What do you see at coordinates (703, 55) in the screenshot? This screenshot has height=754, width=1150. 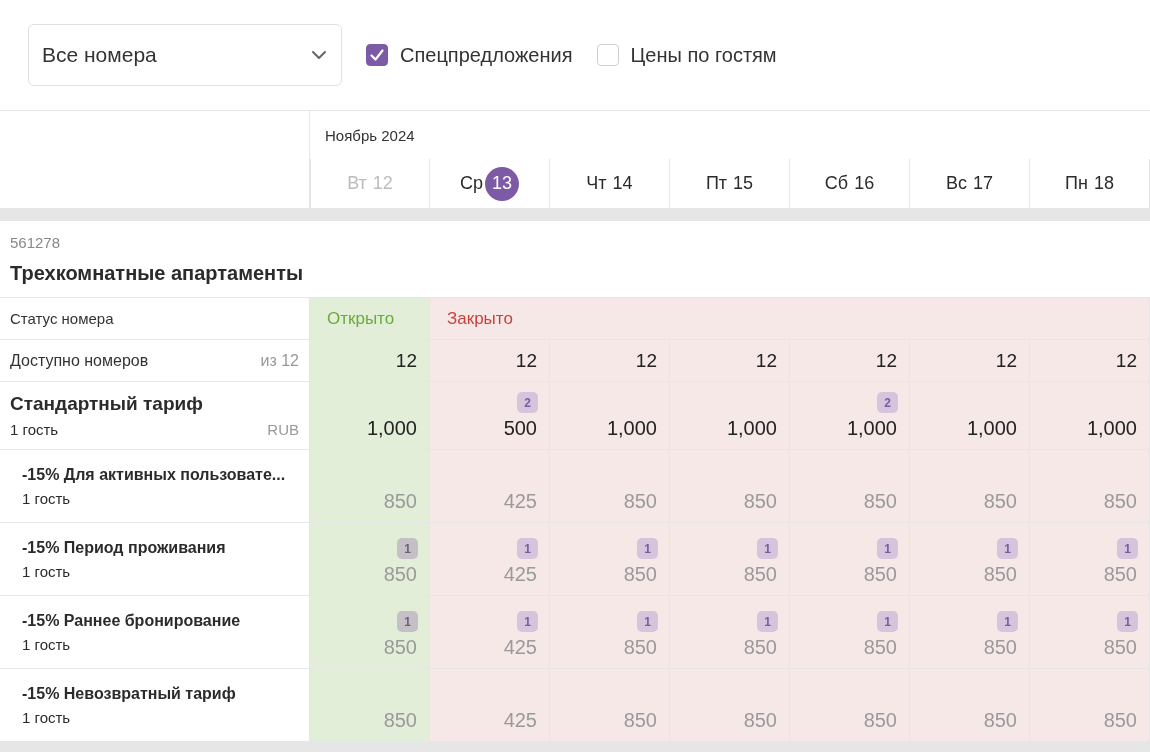 I see `checkbox-label: Цены по гостям` at bounding box center [703, 55].